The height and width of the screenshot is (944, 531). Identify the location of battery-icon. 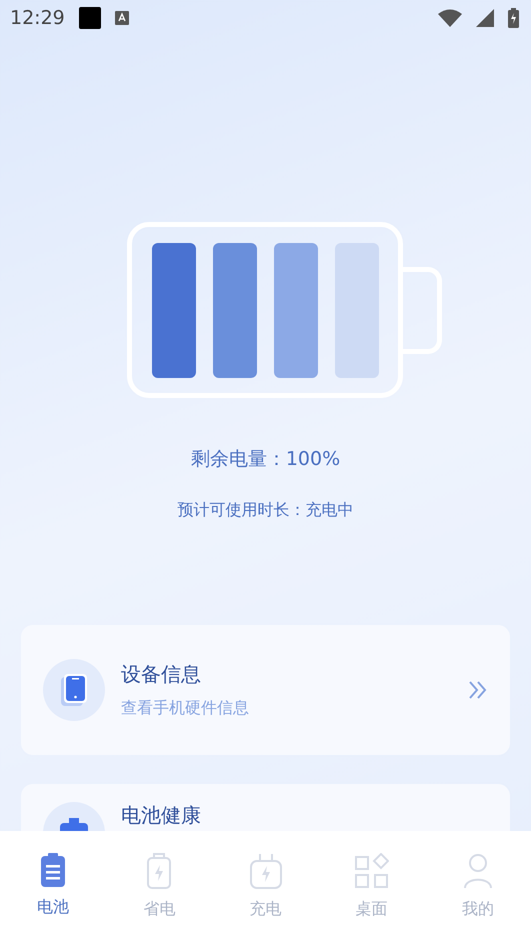
(53, 870).